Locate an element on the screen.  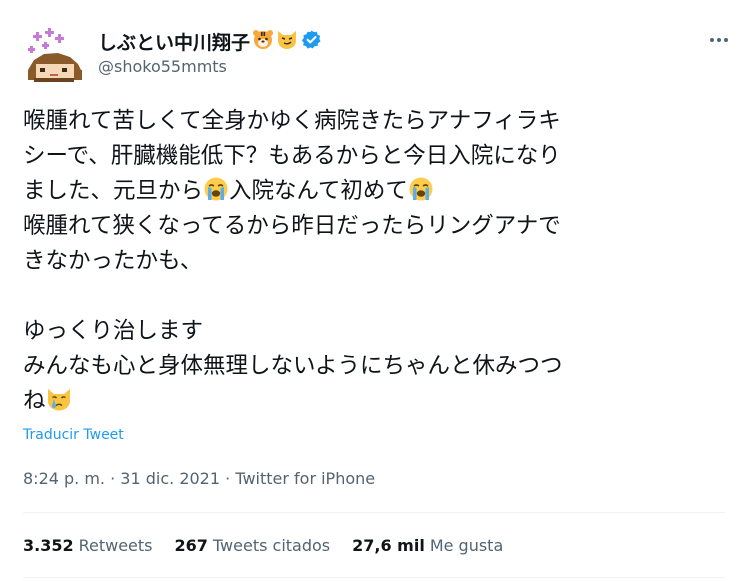
tweet-line-start: ね is located at coordinates (34, 401).